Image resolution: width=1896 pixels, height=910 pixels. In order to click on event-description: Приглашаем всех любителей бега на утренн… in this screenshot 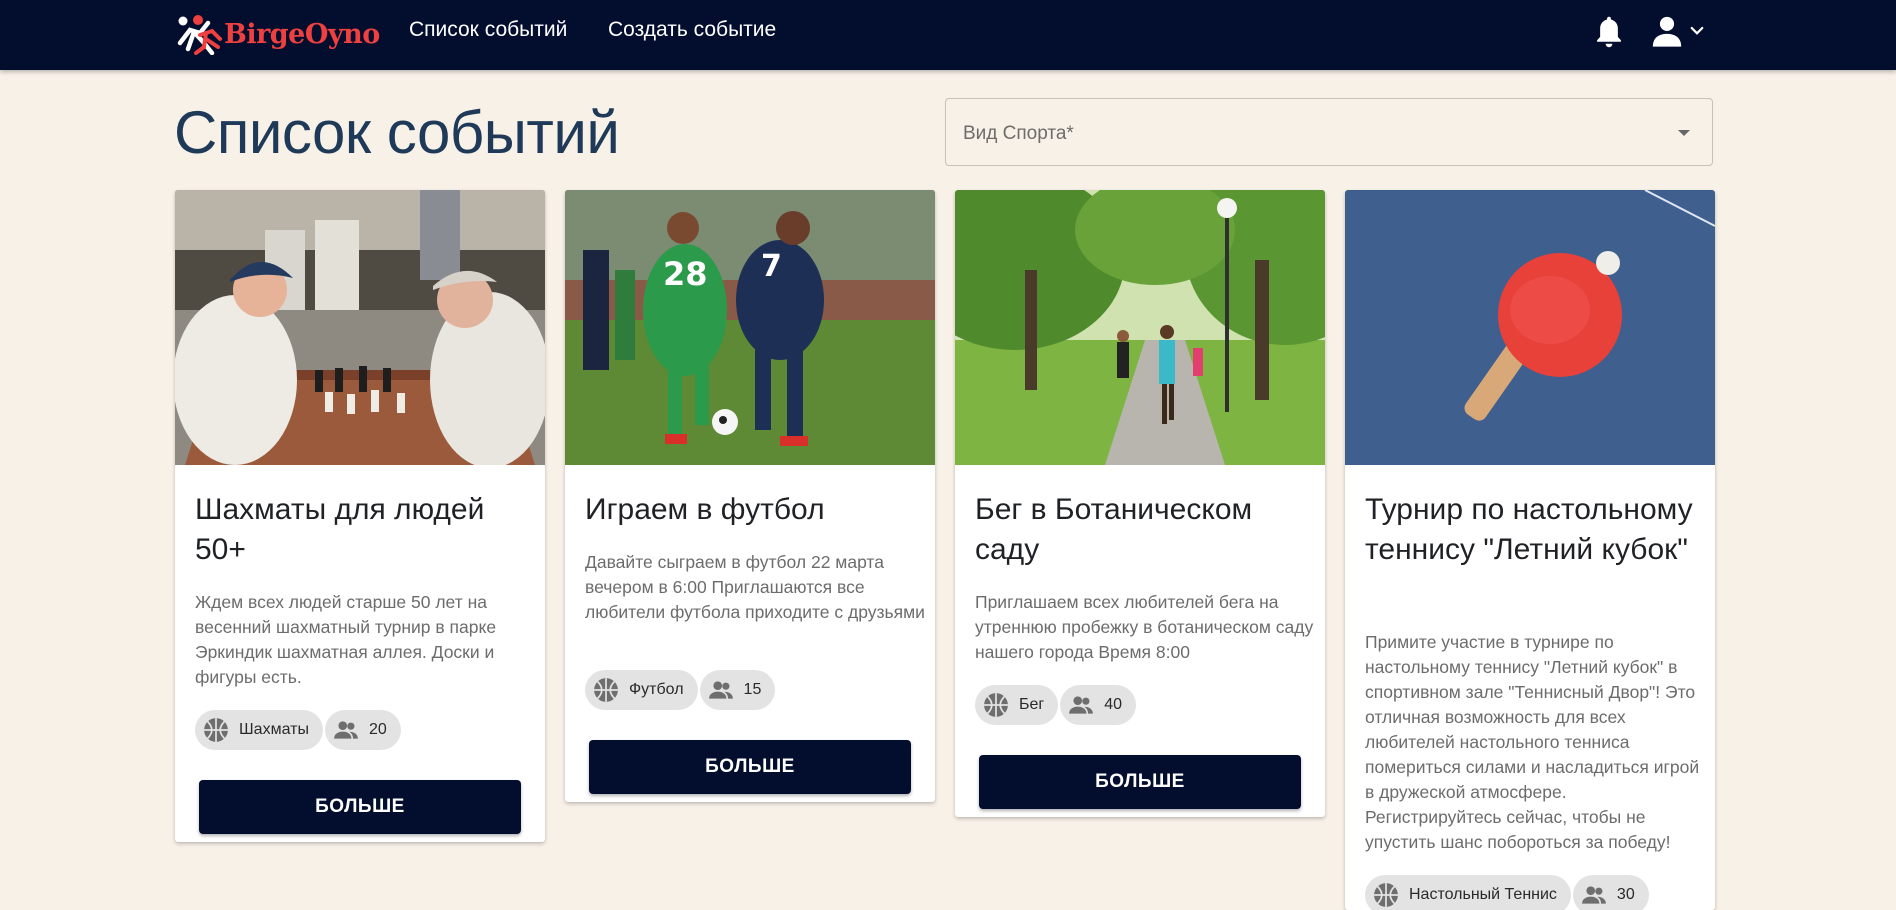, I will do `click(1144, 627)`.